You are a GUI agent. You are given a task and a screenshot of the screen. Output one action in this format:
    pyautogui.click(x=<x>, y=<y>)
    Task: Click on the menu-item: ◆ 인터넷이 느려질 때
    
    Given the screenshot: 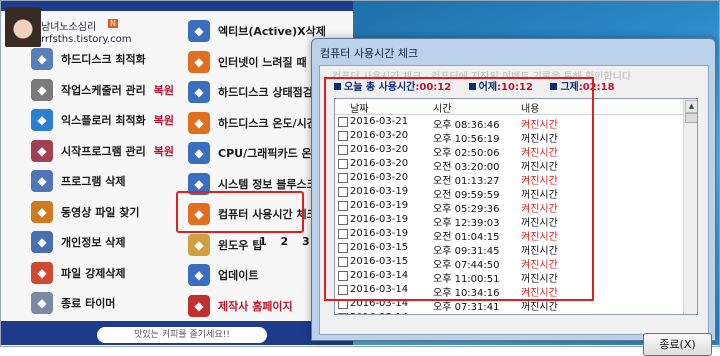 What is the action you would take?
    pyautogui.click(x=247, y=62)
    